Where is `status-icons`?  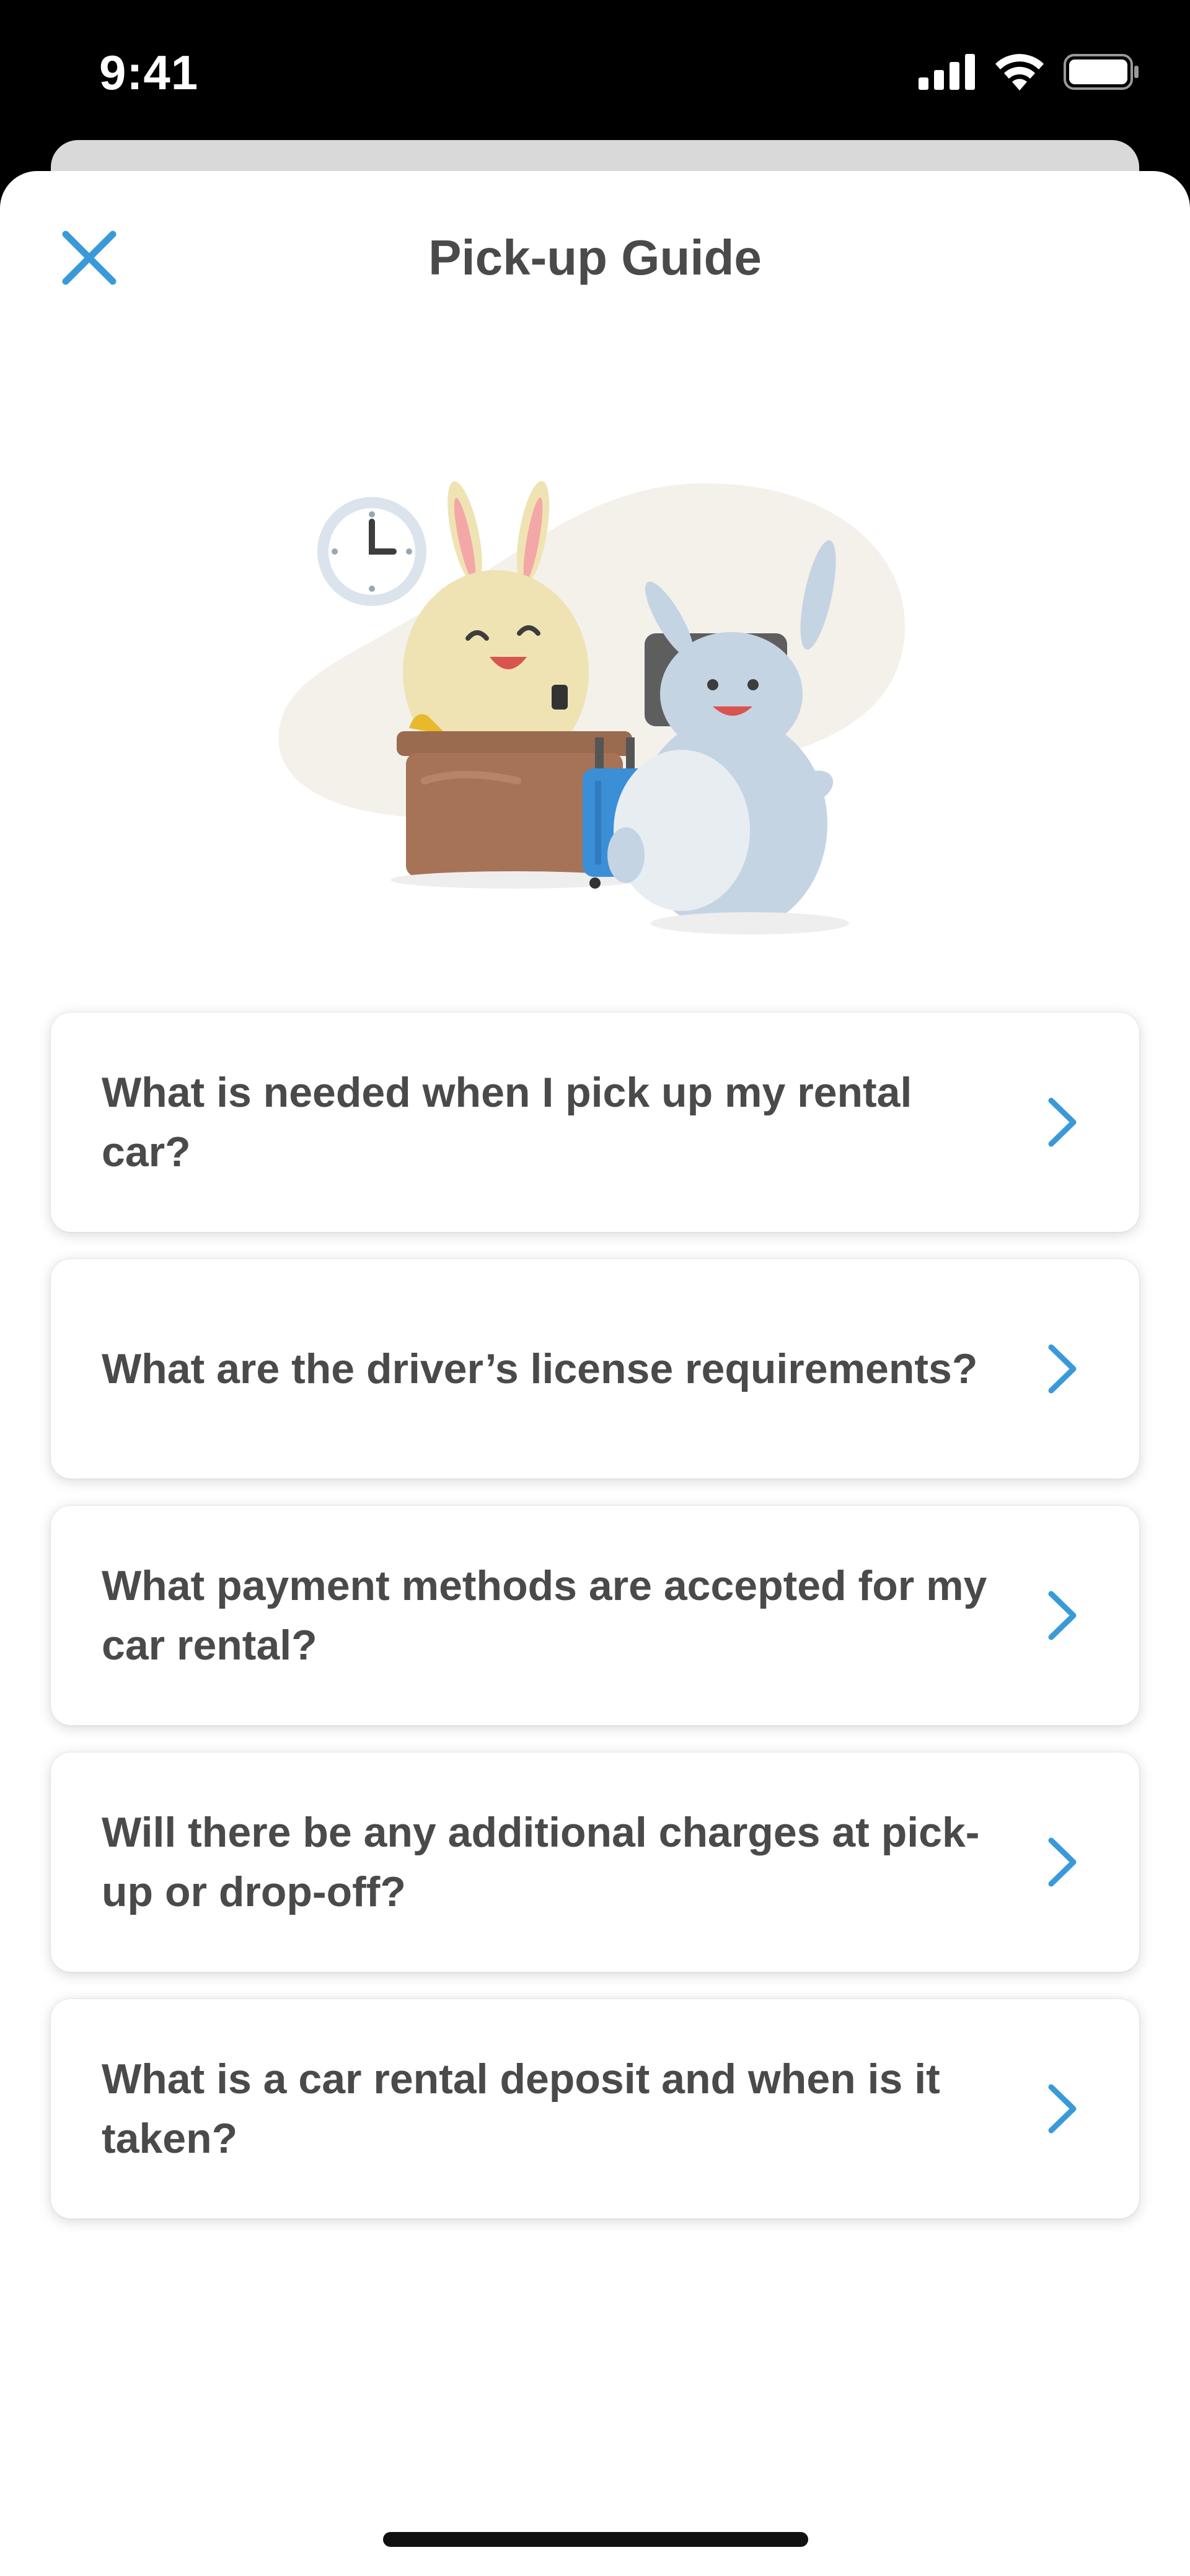 status-icons is located at coordinates (1029, 71).